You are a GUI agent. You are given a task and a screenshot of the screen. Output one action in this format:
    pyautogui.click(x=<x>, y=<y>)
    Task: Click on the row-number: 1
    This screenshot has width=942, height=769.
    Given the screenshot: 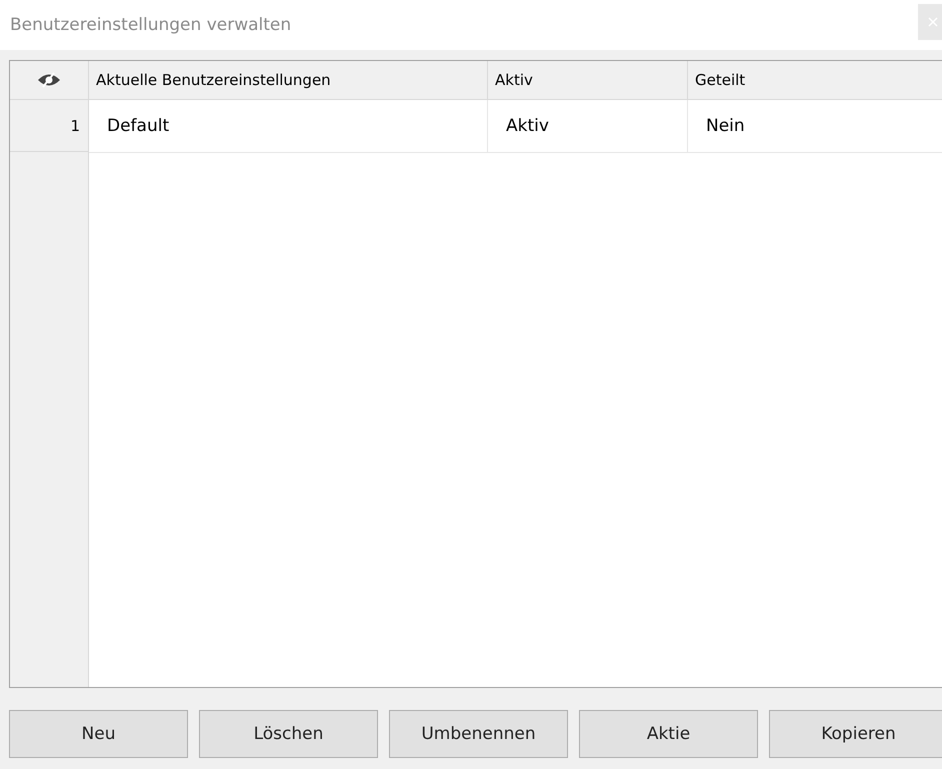 What is the action you would take?
    pyautogui.click(x=49, y=126)
    